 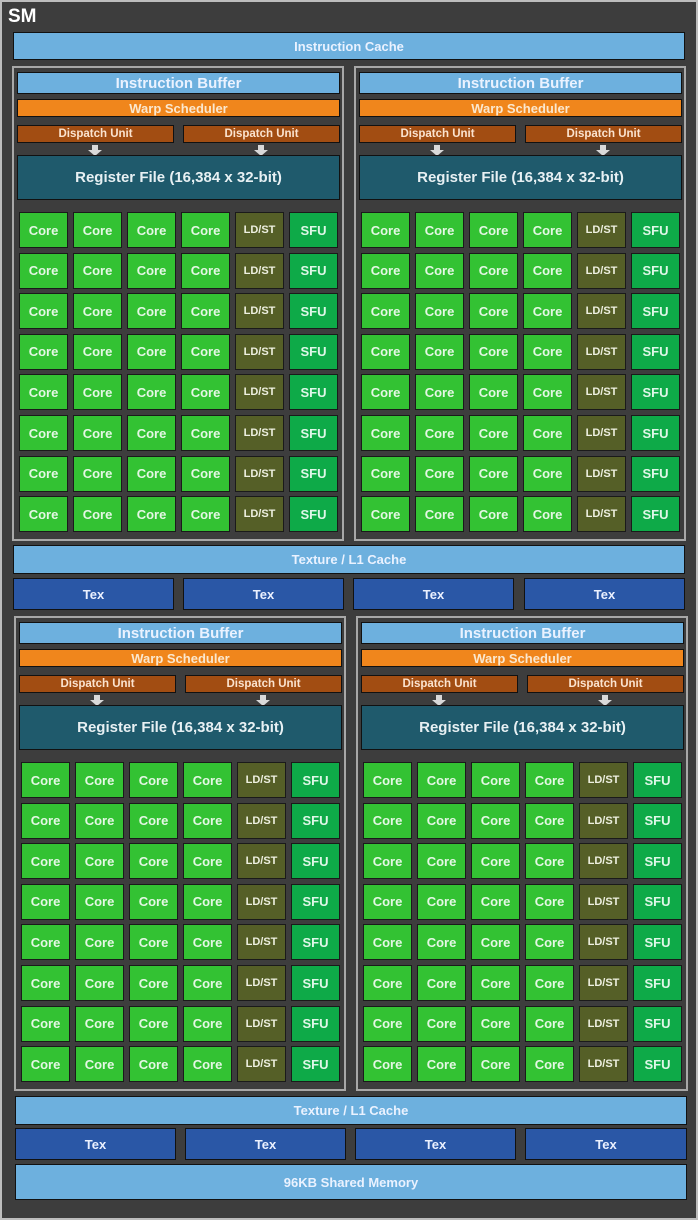 What do you see at coordinates (263, 594) in the screenshot?
I see `tex-unit-top-2: Tex` at bounding box center [263, 594].